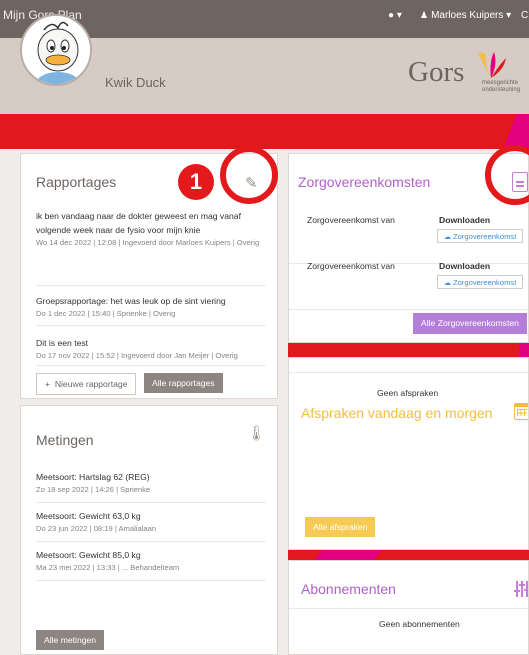  What do you see at coordinates (501, 86) in the screenshot?
I see `logo-tagline: meesgerichte ondersteuning` at bounding box center [501, 86].